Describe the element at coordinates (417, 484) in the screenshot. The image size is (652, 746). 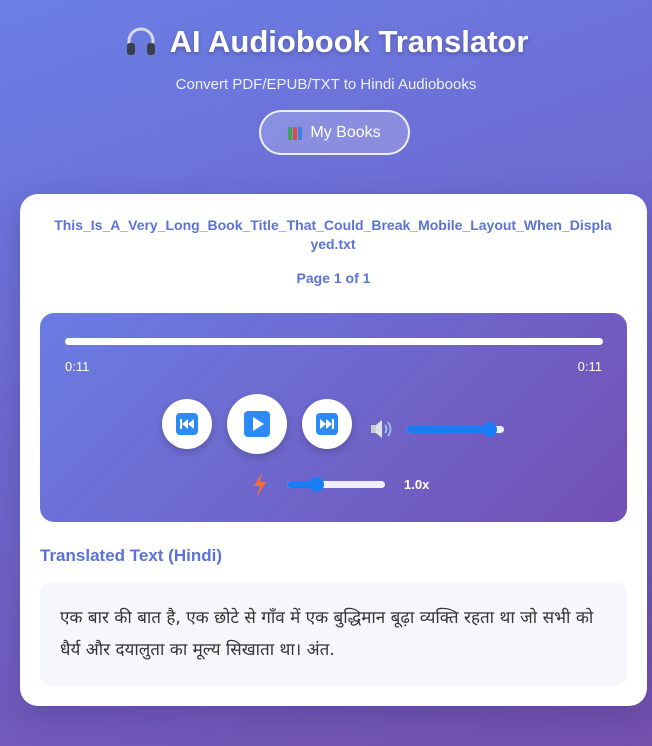
I see `speed-label: 1.0x` at that location.